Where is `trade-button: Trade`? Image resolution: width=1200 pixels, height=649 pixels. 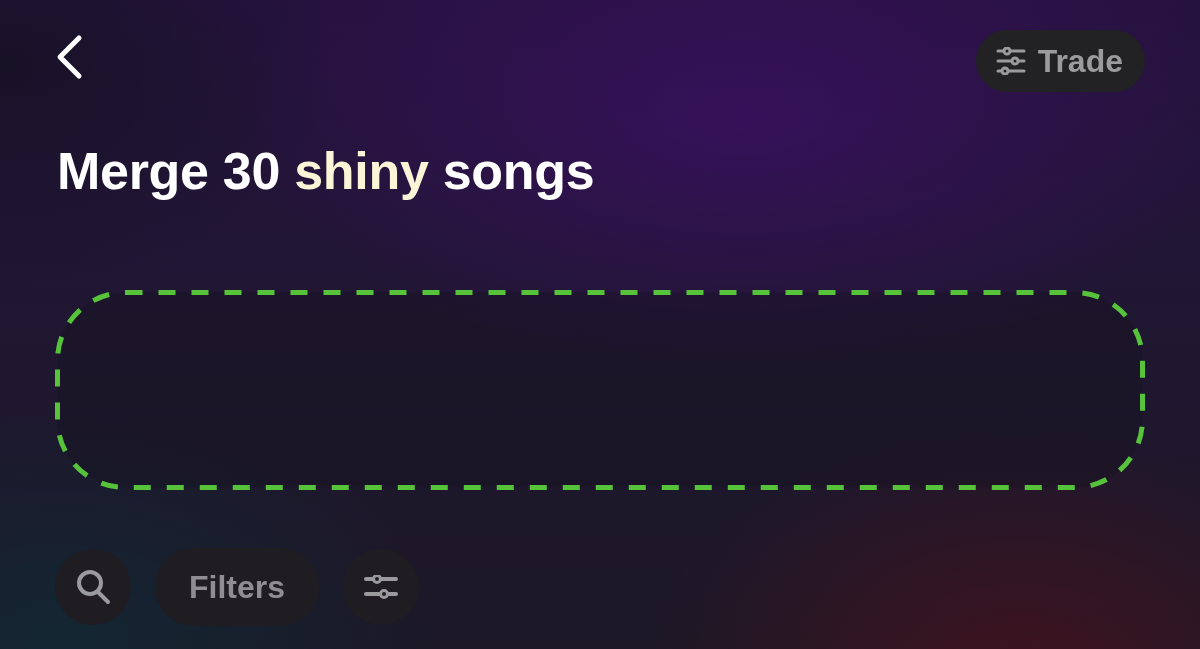 trade-button: Trade is located at coordinates (1060, 61).